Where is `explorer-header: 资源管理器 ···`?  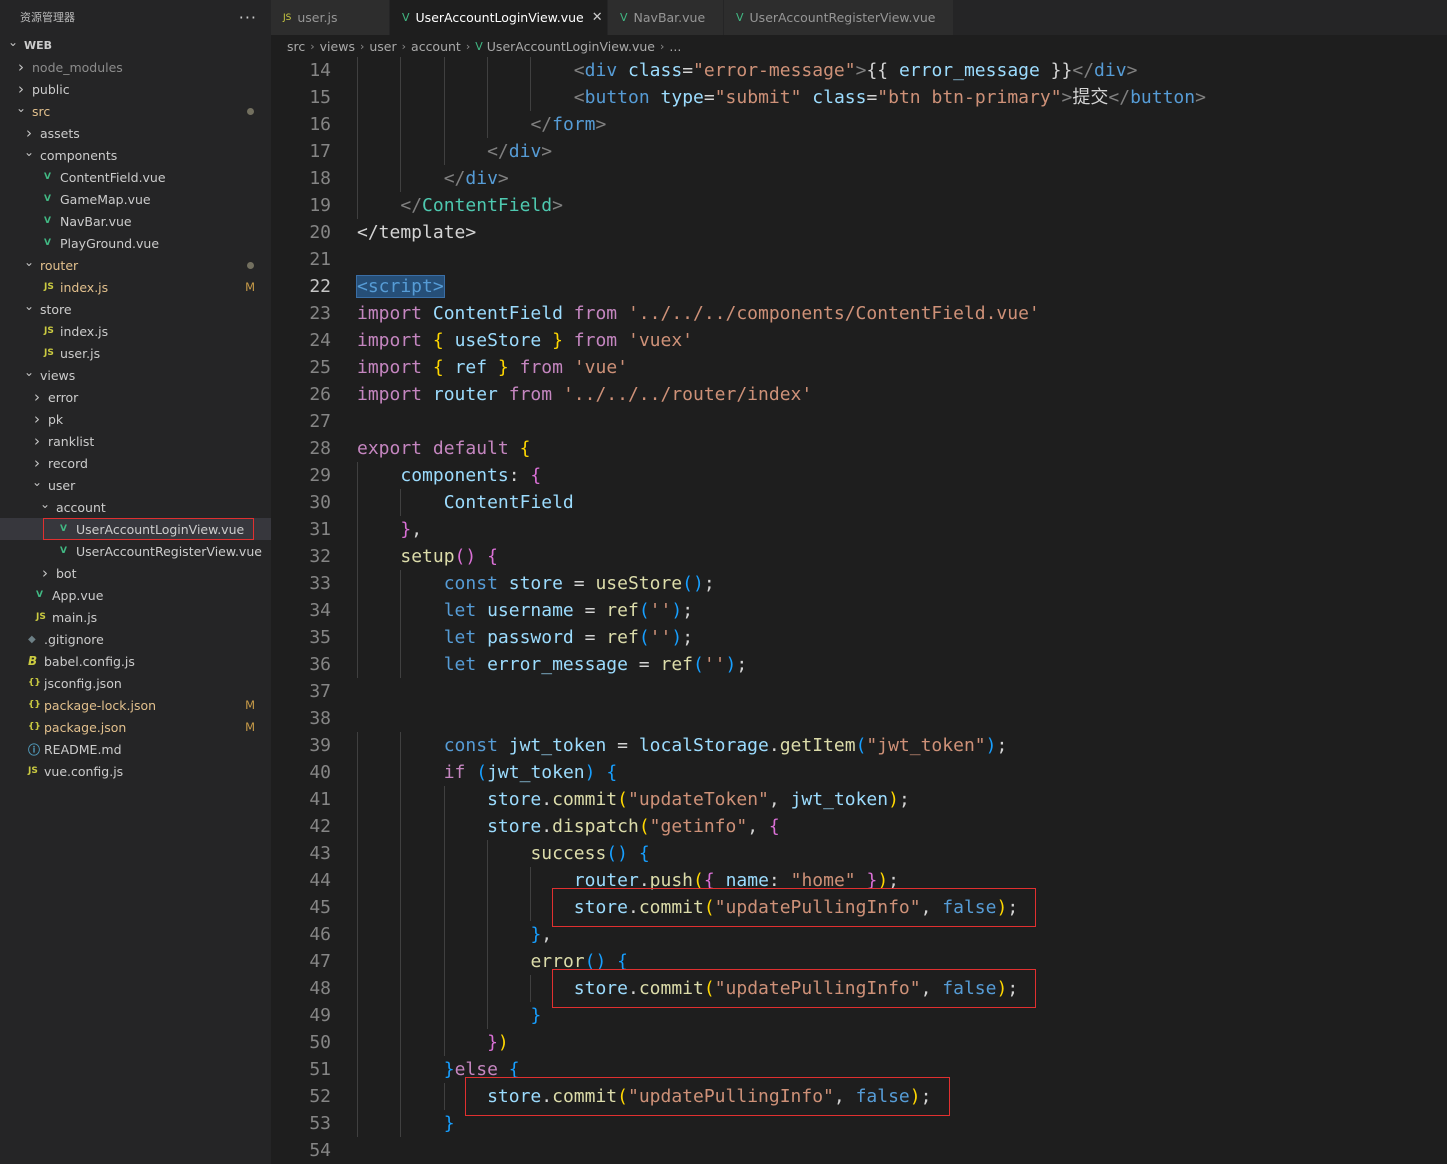
explorer-header: 资源管理器 ··· is located at coordinates (135, 17).